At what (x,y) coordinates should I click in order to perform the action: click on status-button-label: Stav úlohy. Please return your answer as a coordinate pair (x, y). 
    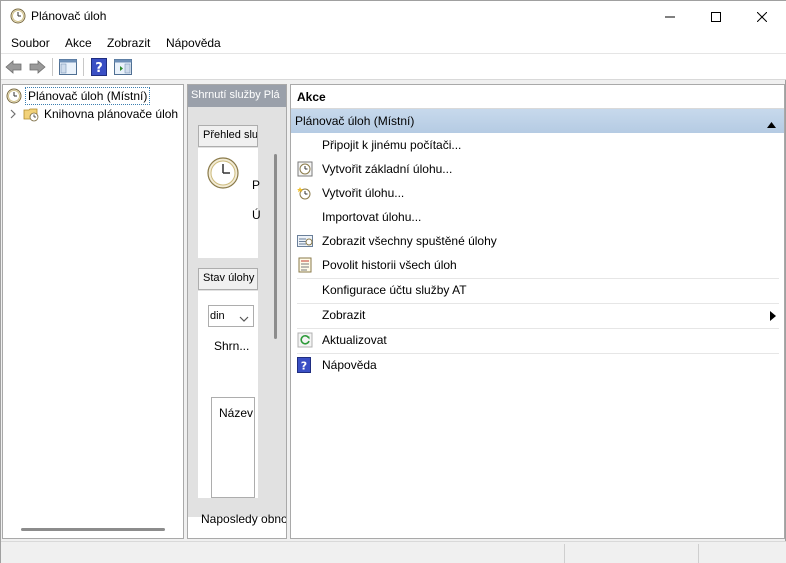
    Looking at the image, I should click on (229, 278).